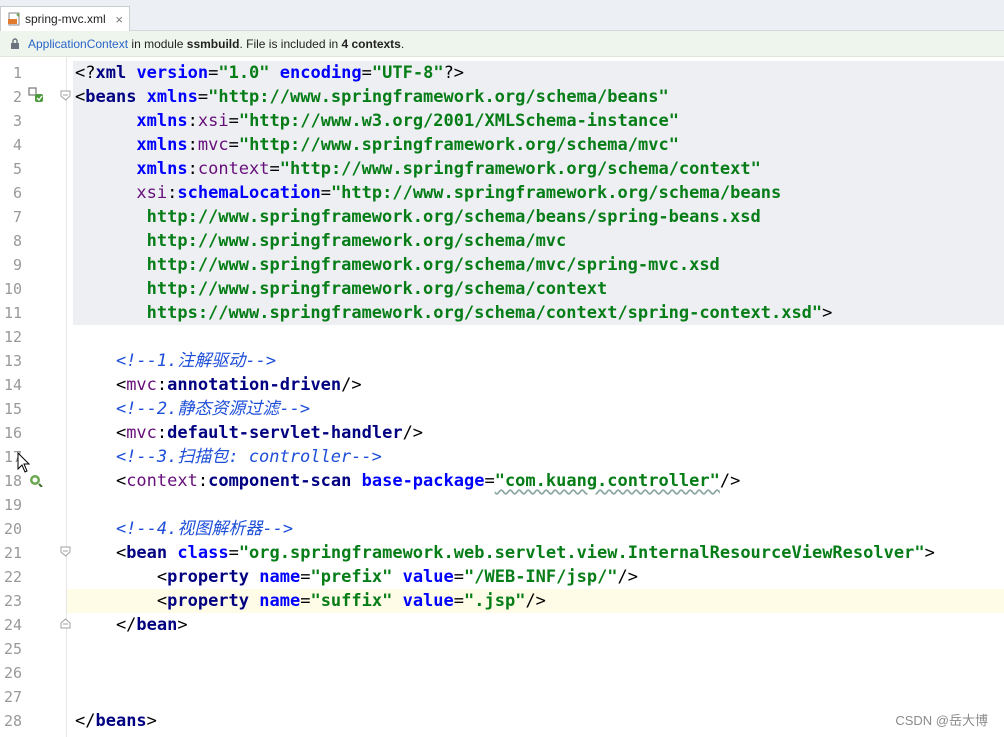 The height and width of the screenshot is (737, 1004). I want to click on line-number: 9, so click(17, 265).